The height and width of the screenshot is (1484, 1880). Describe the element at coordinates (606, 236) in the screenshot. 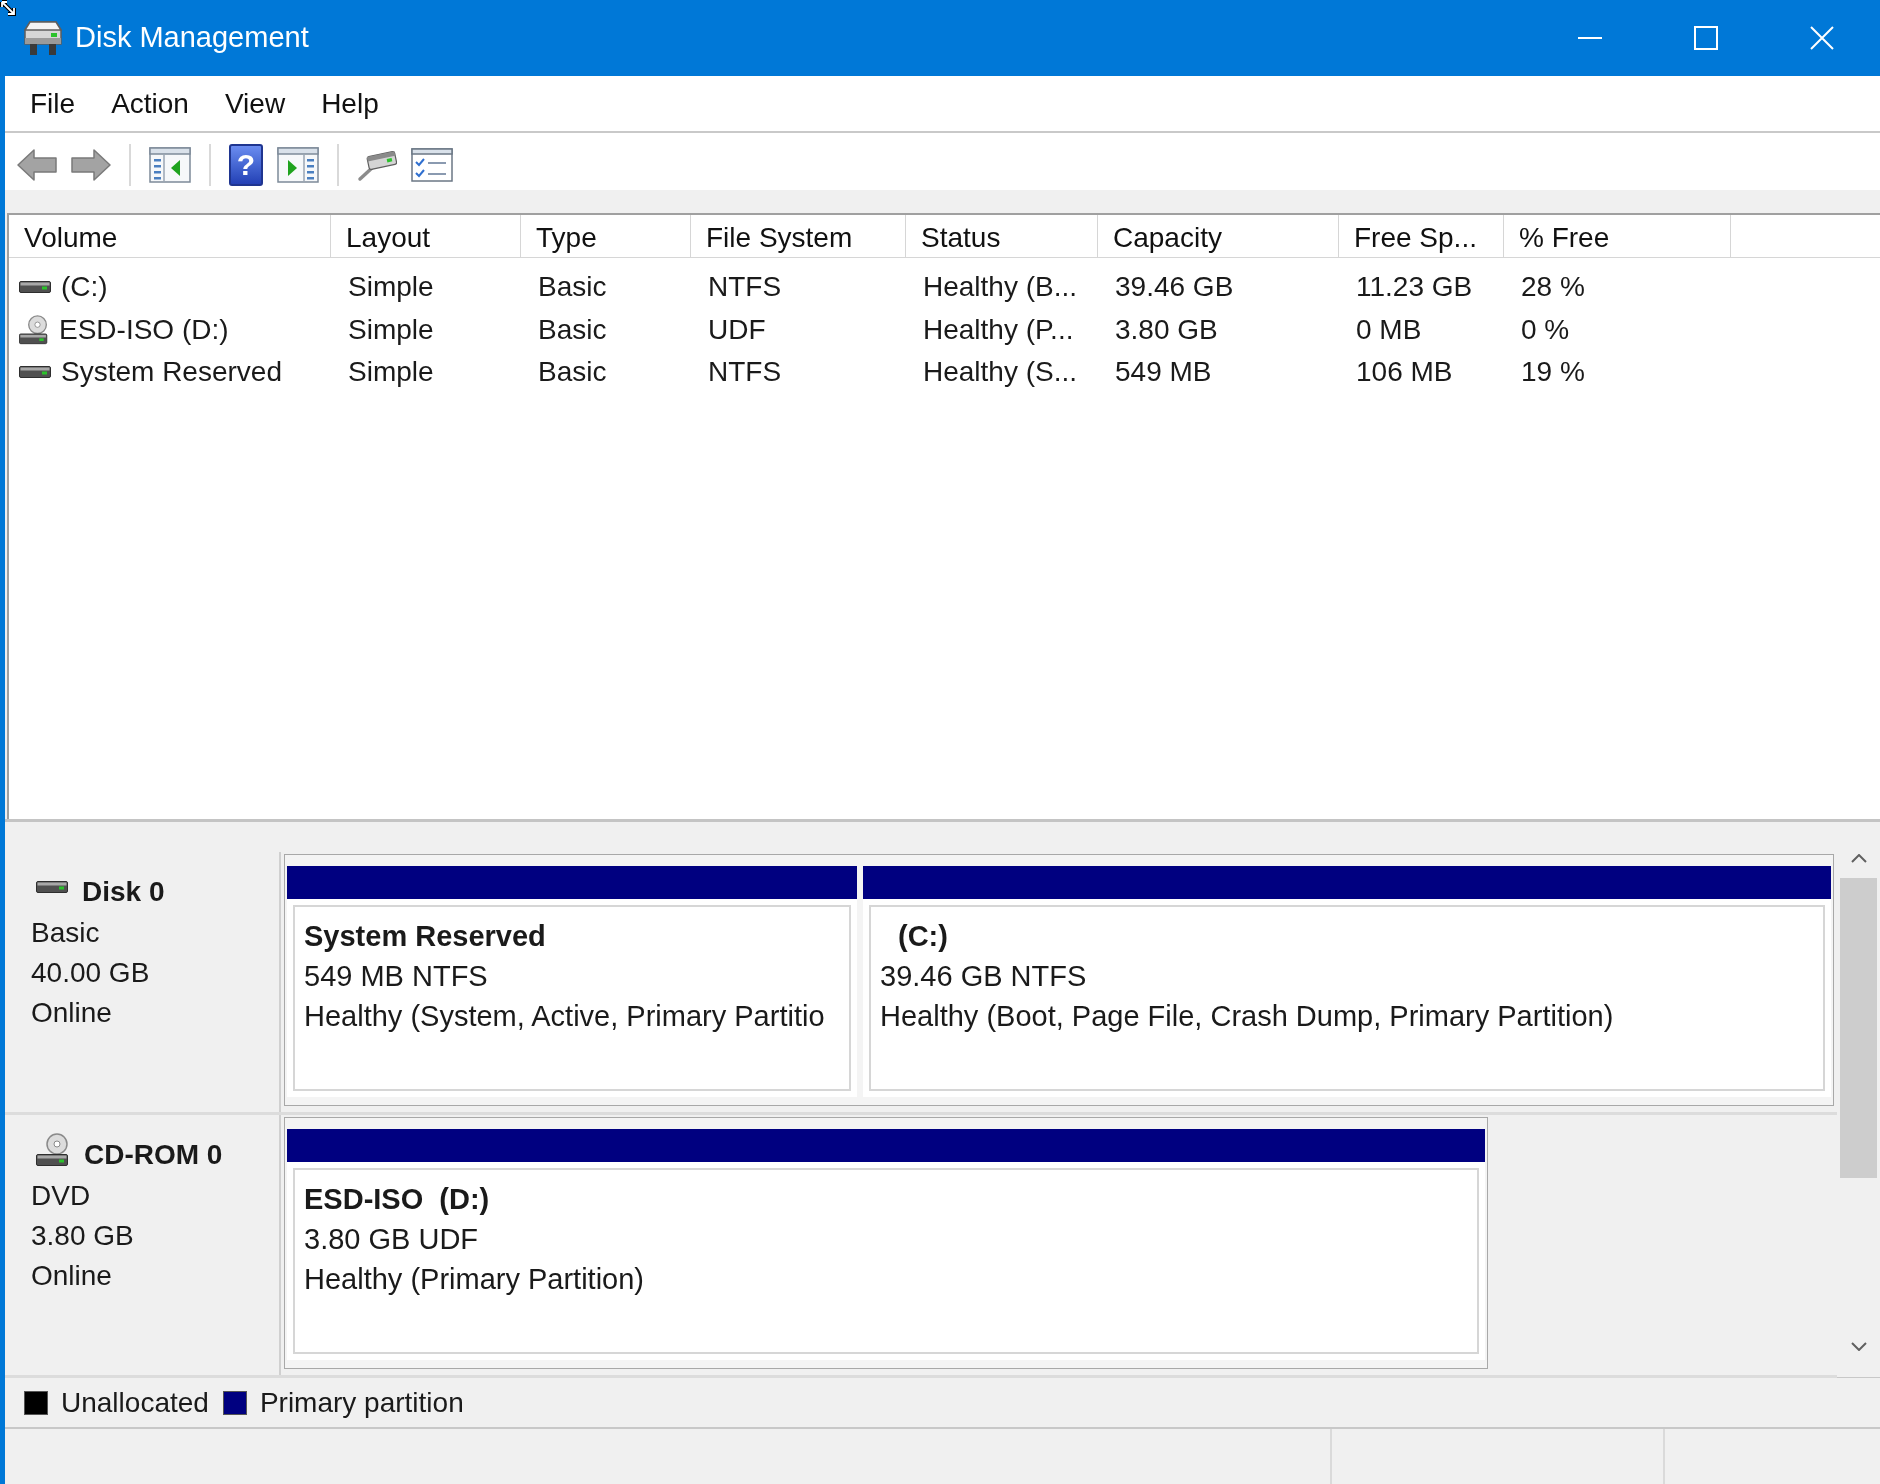

I see `column-header: Type` at that location.